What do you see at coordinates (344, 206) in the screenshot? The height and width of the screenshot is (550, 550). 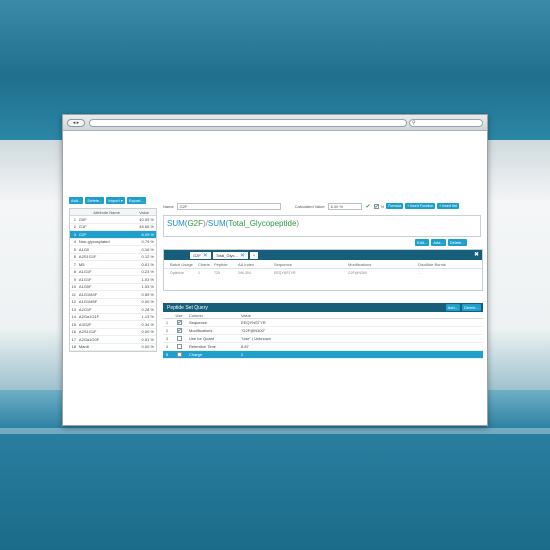 I see `calculated-value-field: 6.00 %` at bounding box center [344, 206].